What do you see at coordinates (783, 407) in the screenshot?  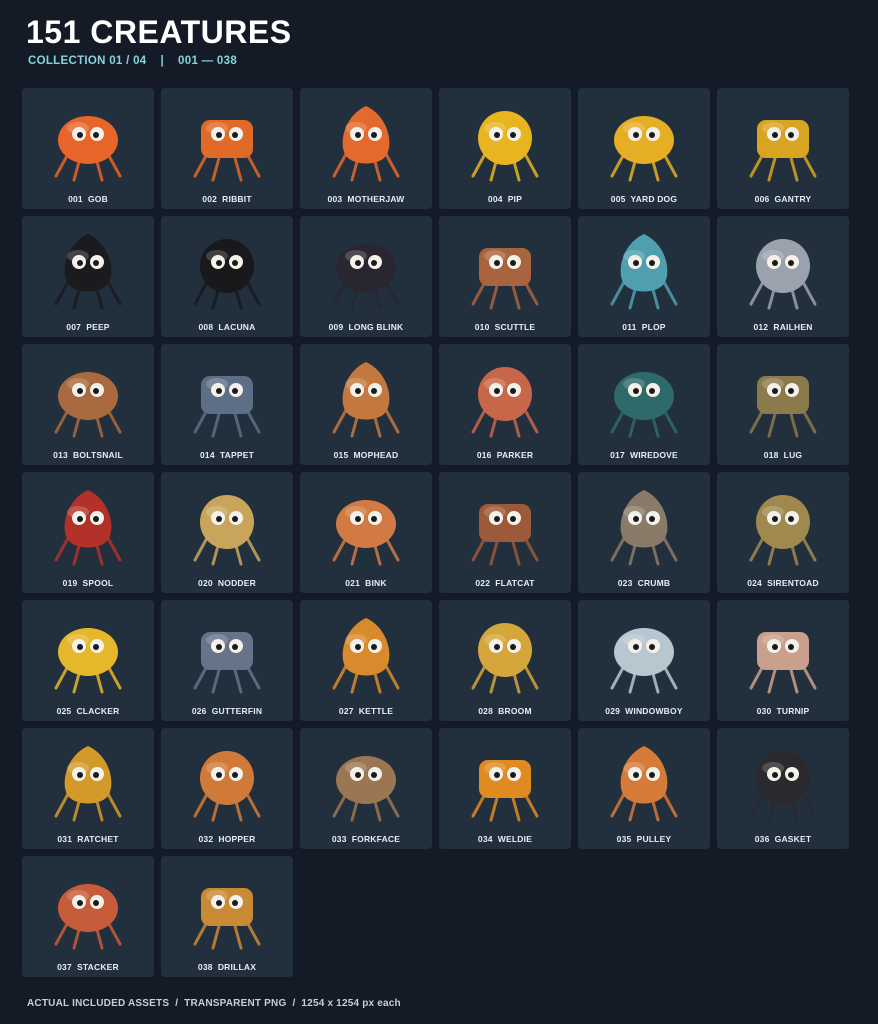 I see `mossy-tortoise-creature-icon` at bounding box center [783, 407].